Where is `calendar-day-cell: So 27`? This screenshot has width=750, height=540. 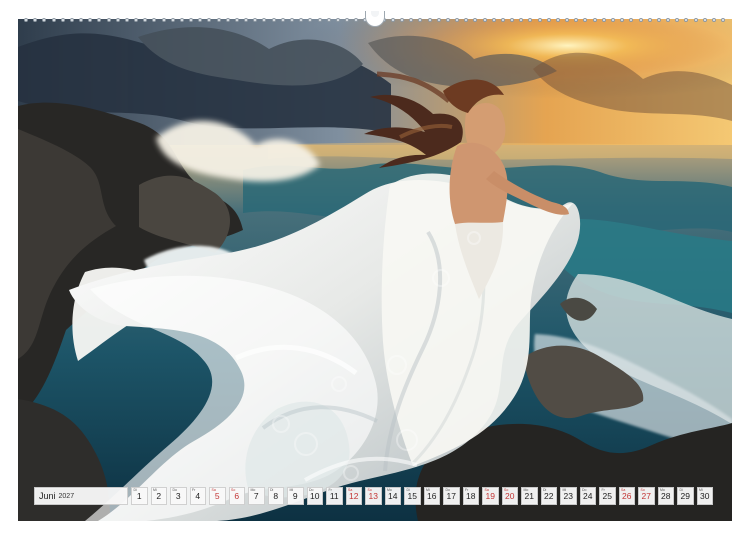 calendar-day-cell: So 27 is located at coordinates (646, 496).